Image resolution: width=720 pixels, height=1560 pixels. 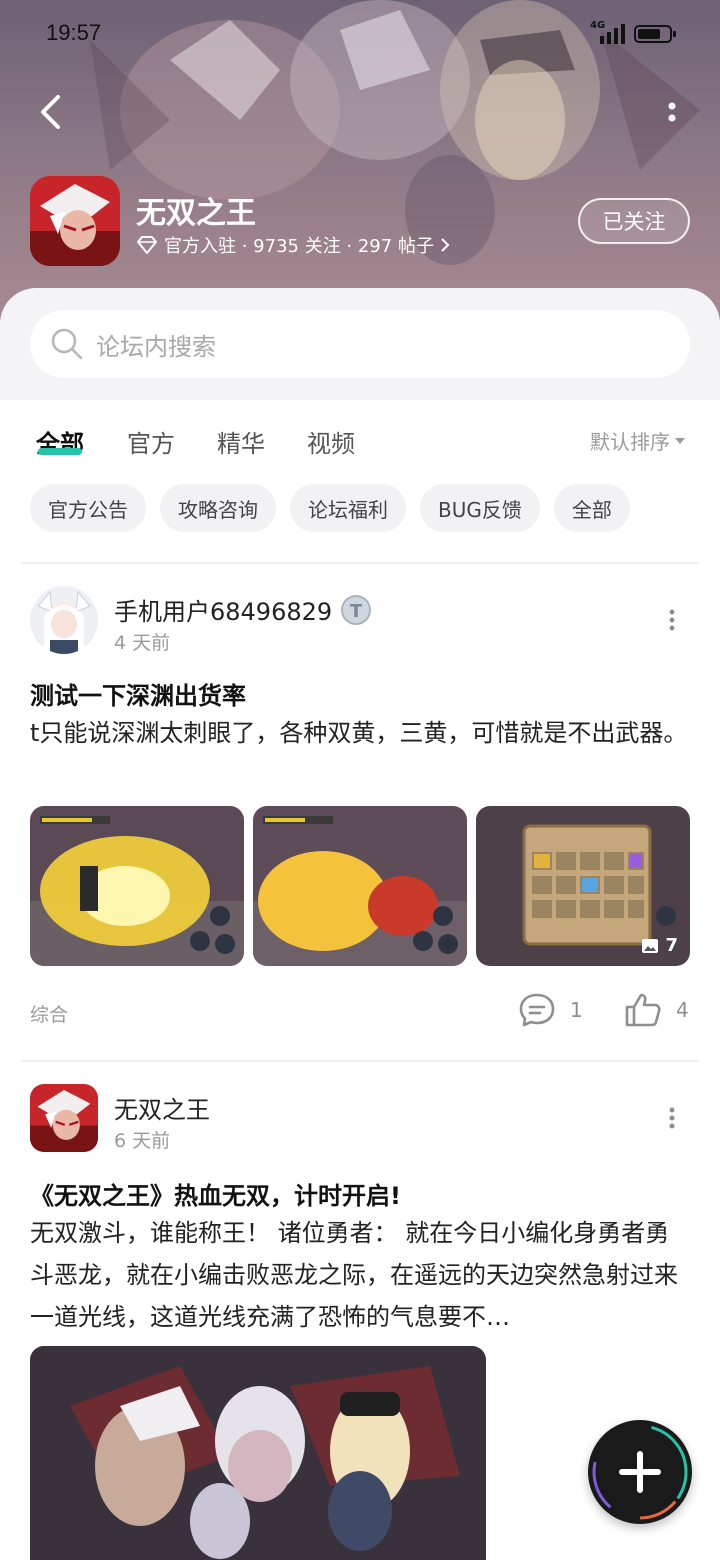 I want to click on chevron-right-icon, so click(x=445, y=245).